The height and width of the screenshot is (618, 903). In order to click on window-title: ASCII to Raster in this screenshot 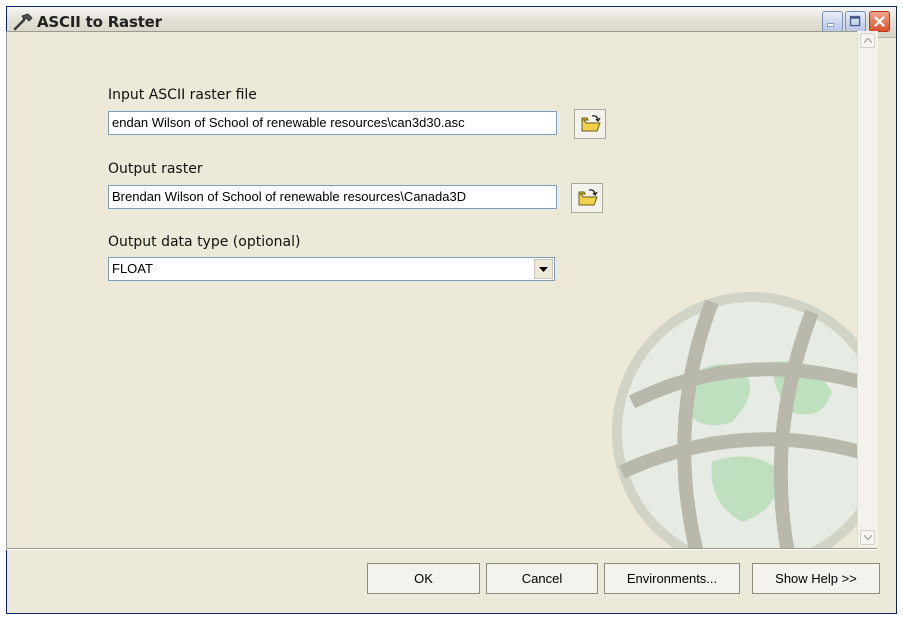, I will do `click(99, 22)`.